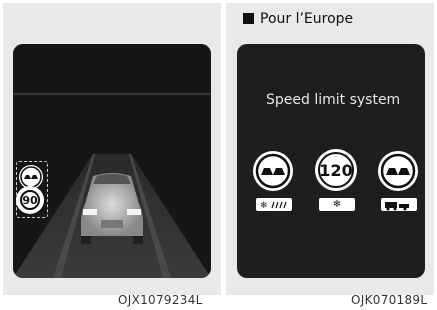 This screenshot has height=310, width=437. I want to click on speed-limit-heading: Speed limit system, so click(333, 100).